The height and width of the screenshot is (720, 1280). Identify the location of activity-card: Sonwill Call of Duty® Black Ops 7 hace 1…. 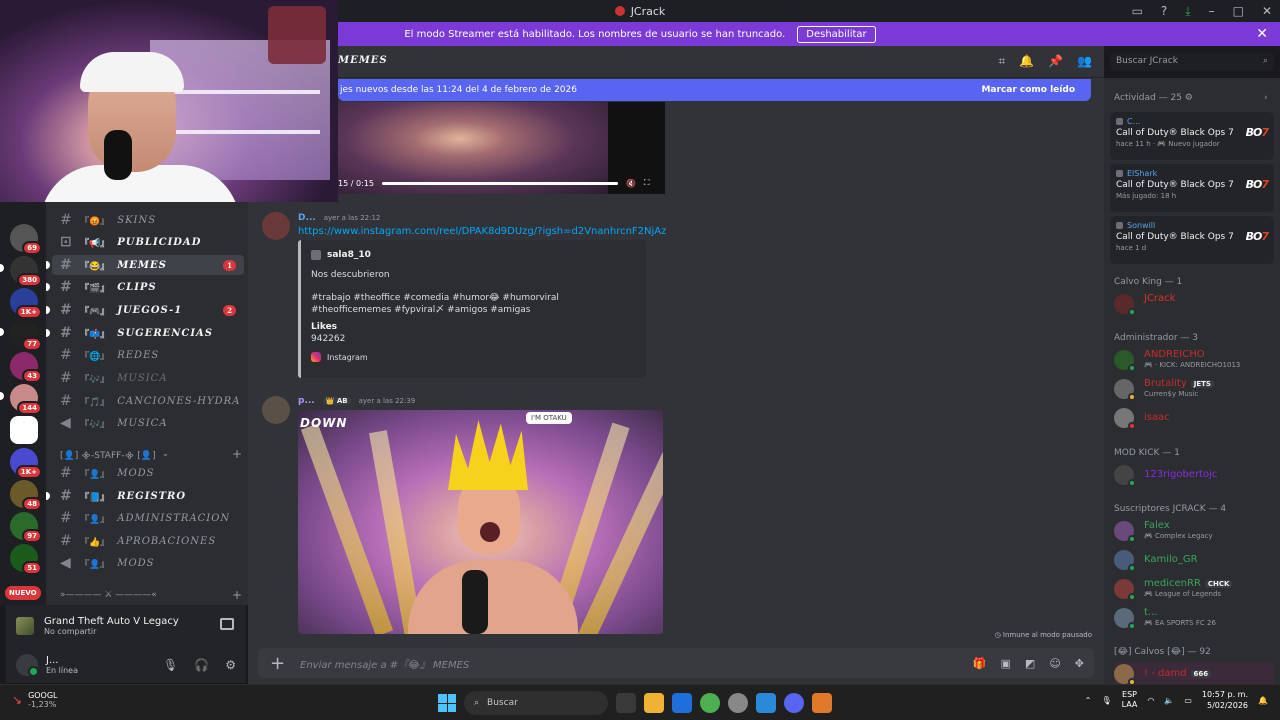
(1192, 240).